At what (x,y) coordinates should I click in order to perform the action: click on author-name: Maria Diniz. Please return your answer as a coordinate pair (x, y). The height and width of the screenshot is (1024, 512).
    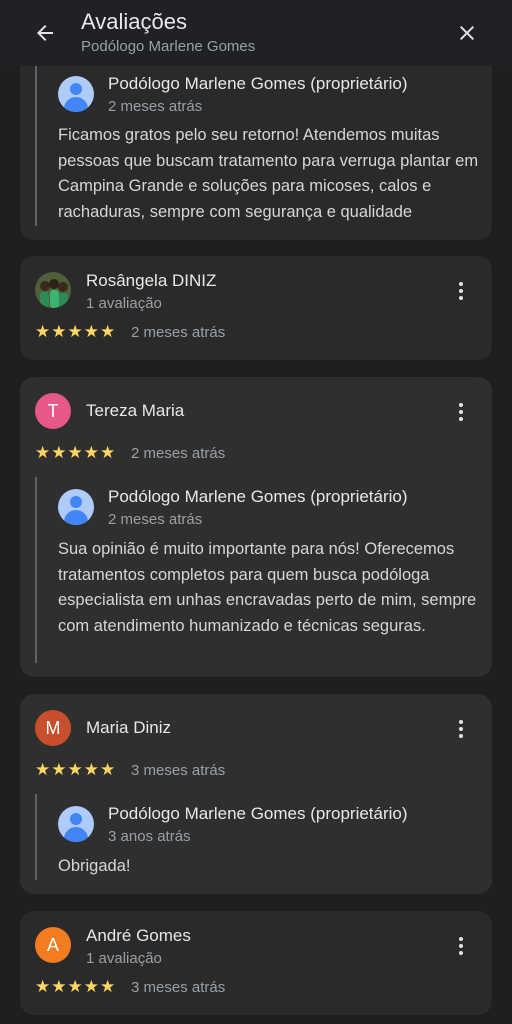
    Looking at the image, I should click on (128, 728).